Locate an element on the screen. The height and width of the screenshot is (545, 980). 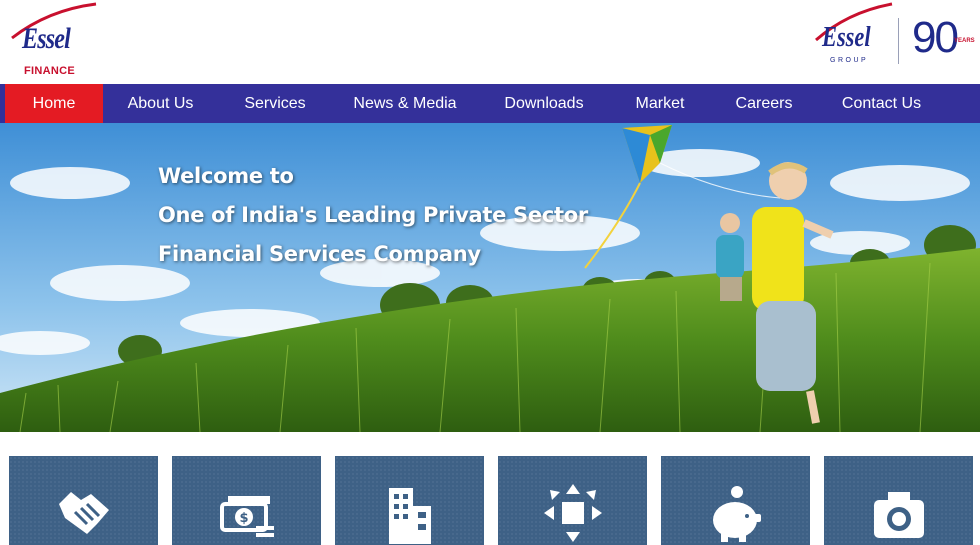
expand-arrows-icon is located at coordinates (573, 513).